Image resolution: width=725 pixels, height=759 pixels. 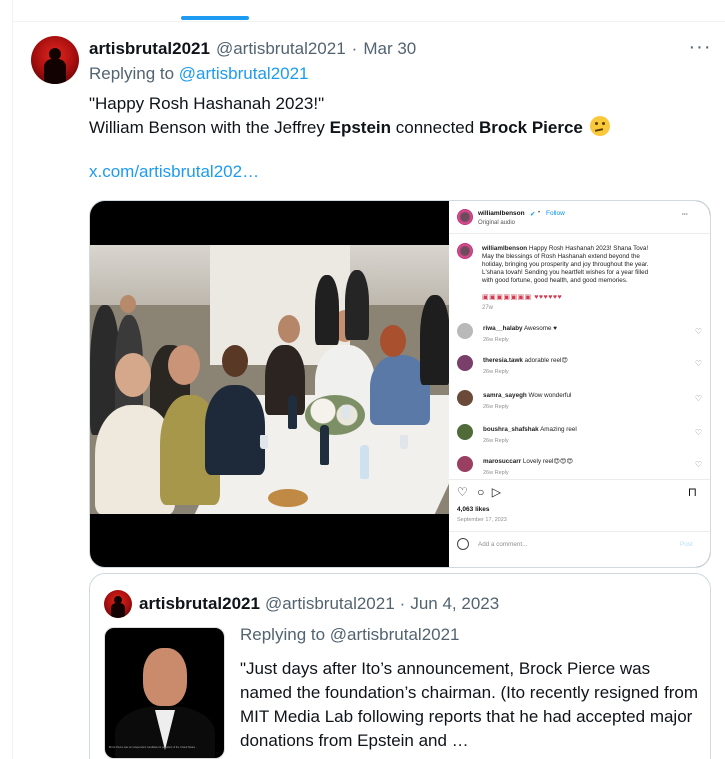 What do you see at coordinates (522, 297) in the screenshot?
I see `ig-caption-emojis: ▣▣▣▣▣▣▣ ♥♥♥♥♥♥` at bounding box center [522, 297].